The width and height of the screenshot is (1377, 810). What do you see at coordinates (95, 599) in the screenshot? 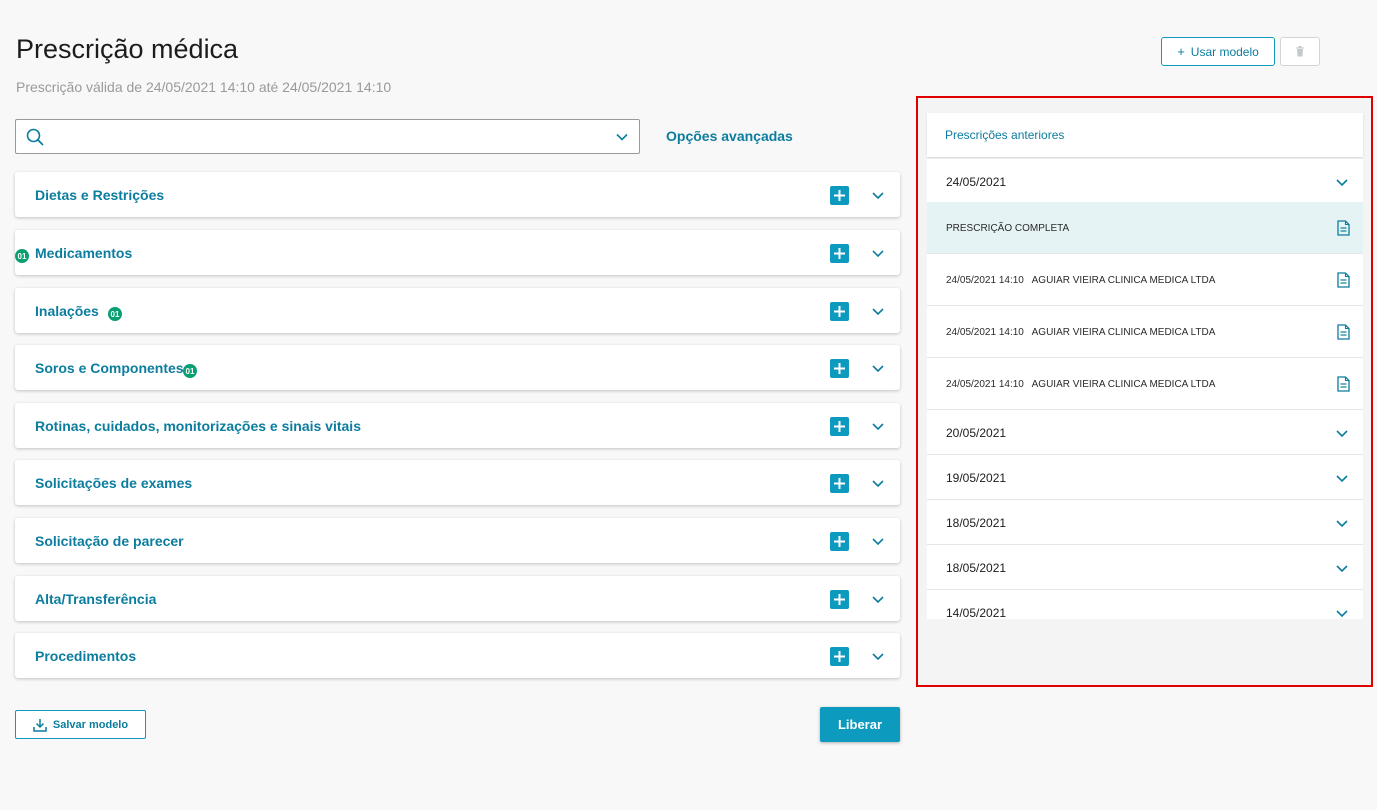
I see `accordion-label: Alta/Transferência` at bounding box center [95, 599].